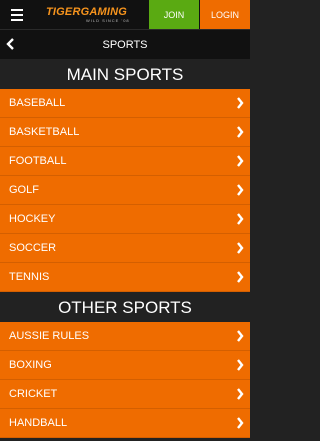 Image resolution: width=320 pixels, height=441 pixels. Describe the element at coordinates (125, 277) in the screenshot. I see `sport-row-tennis: TENNIS` at that location.